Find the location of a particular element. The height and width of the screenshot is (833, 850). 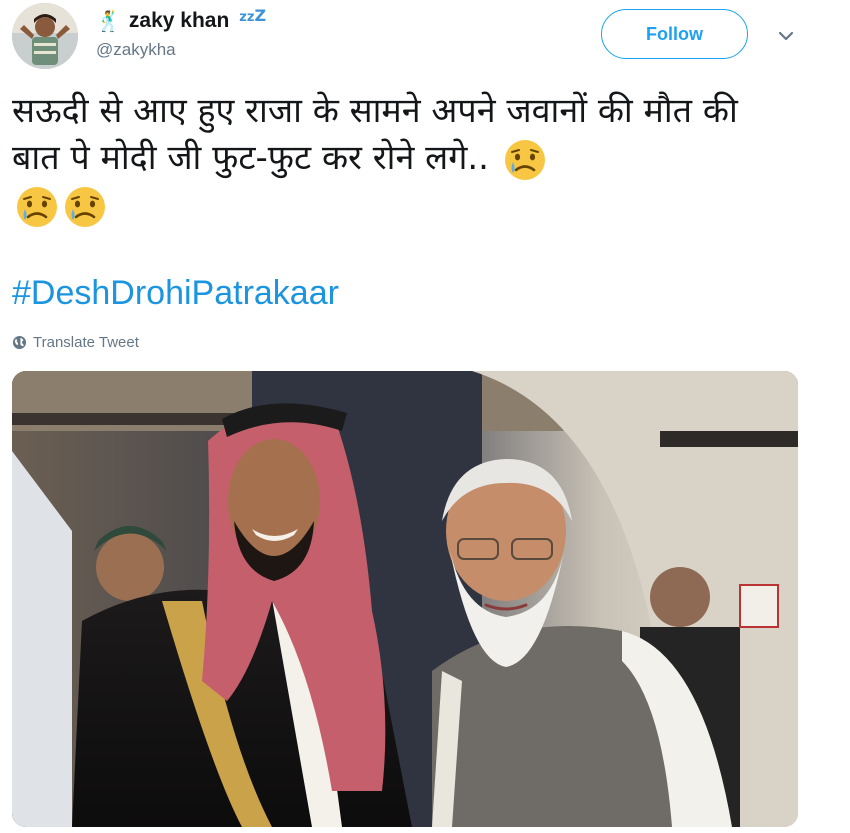

follow-button: Follow is located at coordinates (674, 34).